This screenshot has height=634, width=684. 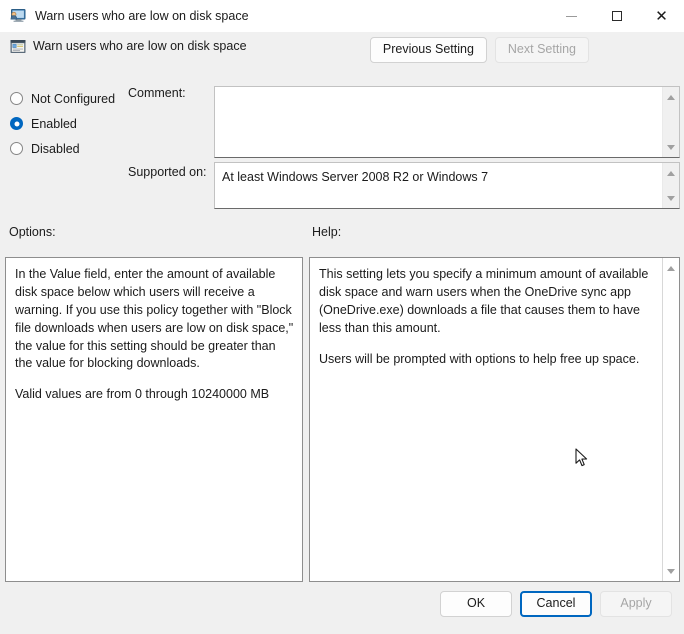 I want to click on help-scrollbar, so click(x=670, y=419).